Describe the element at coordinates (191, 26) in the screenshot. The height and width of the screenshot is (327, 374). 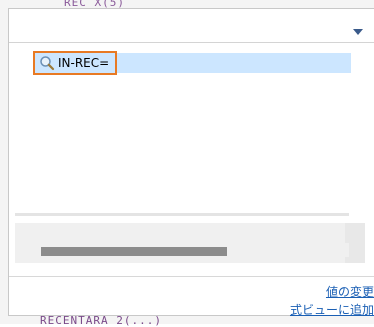
I see `expression-dropdown` at that location.